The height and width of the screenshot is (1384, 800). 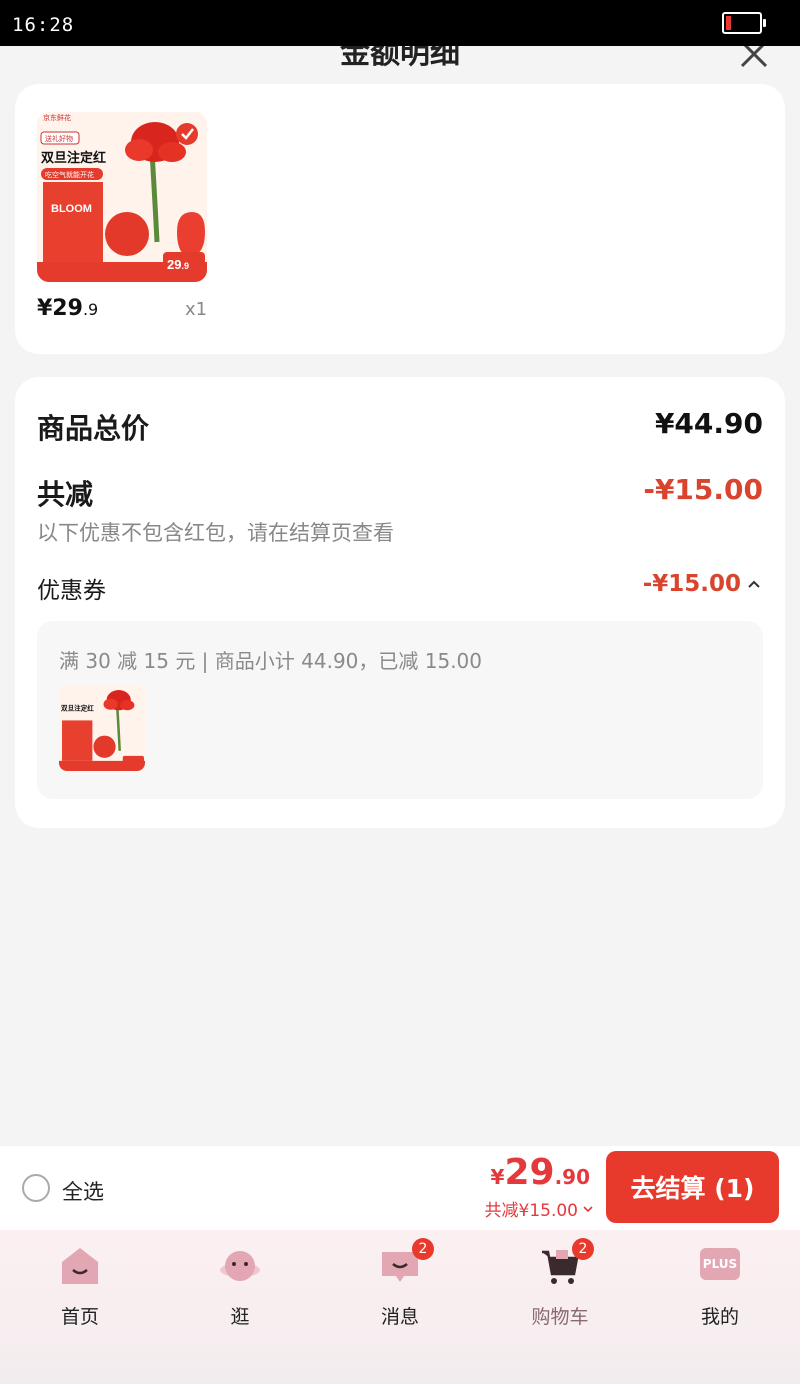 I want to click on checkout-button: 去结算 (1), so click(x=692, y=1187).